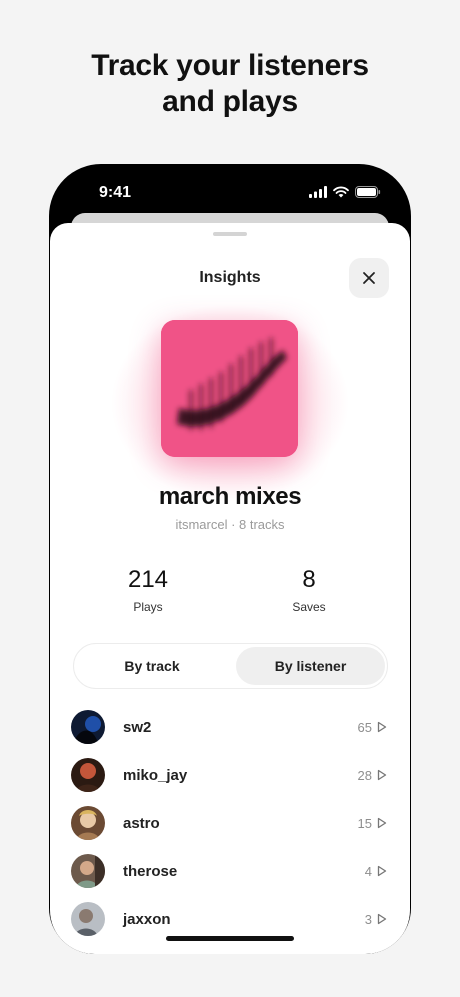  I want to click on playlist-cover, so click(229, 388).